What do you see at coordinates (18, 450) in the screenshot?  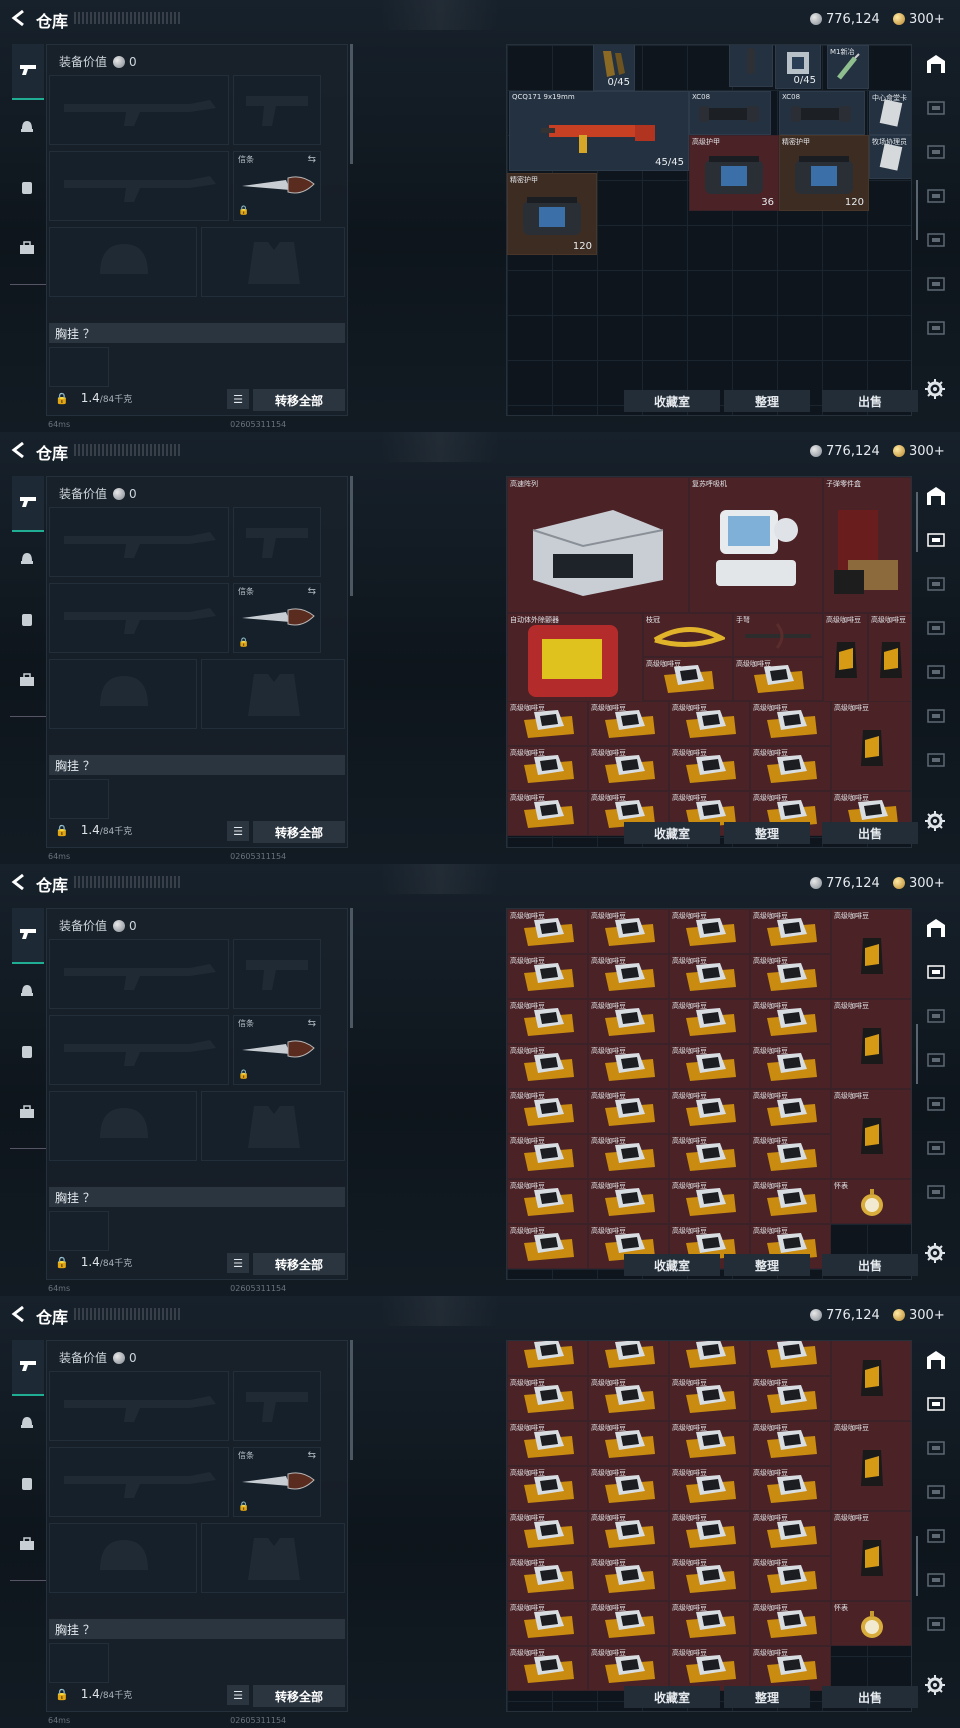 I see `back-arrow-icon` at bounding box center [18, 450].